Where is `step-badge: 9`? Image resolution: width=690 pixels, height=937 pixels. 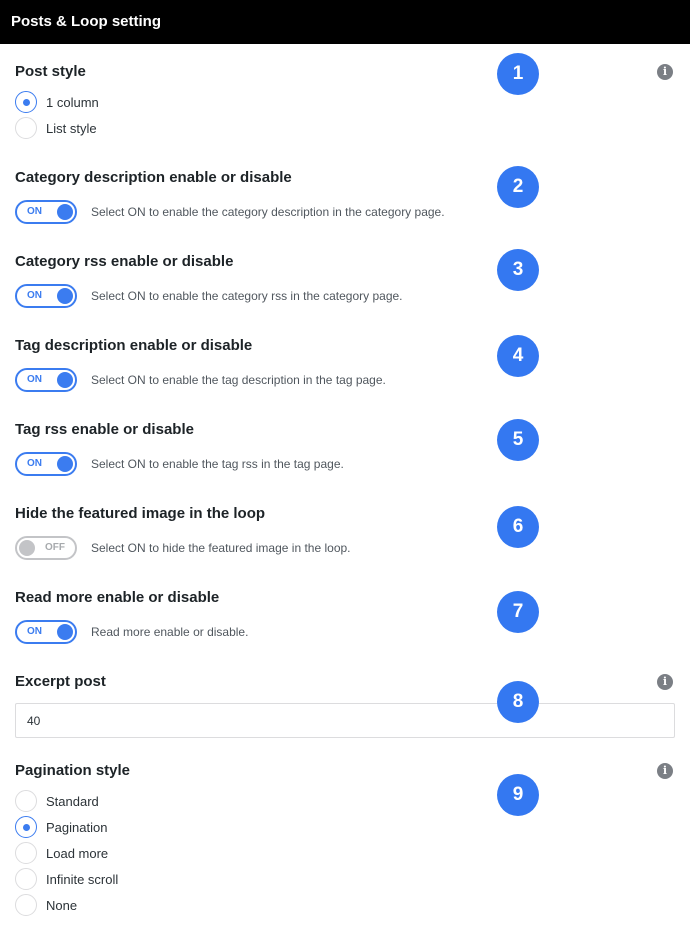 step-badge: 9 is located at coordinates (518, 795).